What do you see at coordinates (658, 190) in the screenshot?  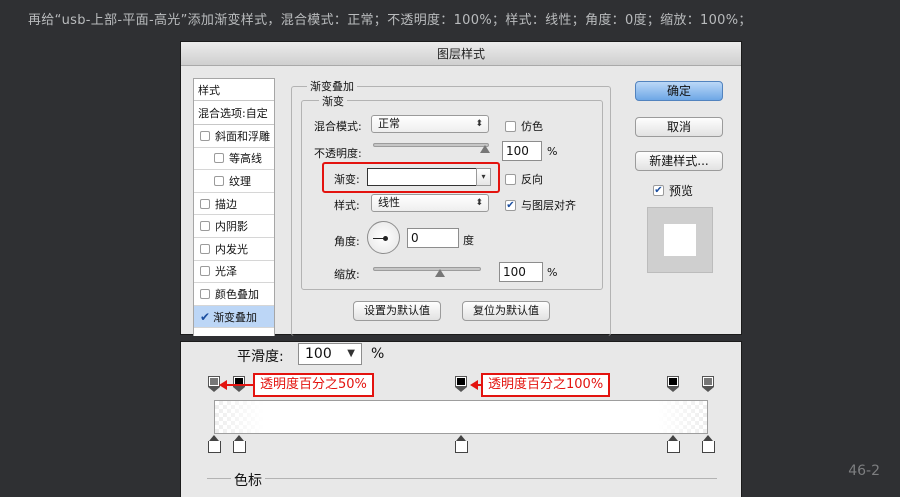 I see `preview-checkbox-box: ✔` at bounding box center [658, 190].